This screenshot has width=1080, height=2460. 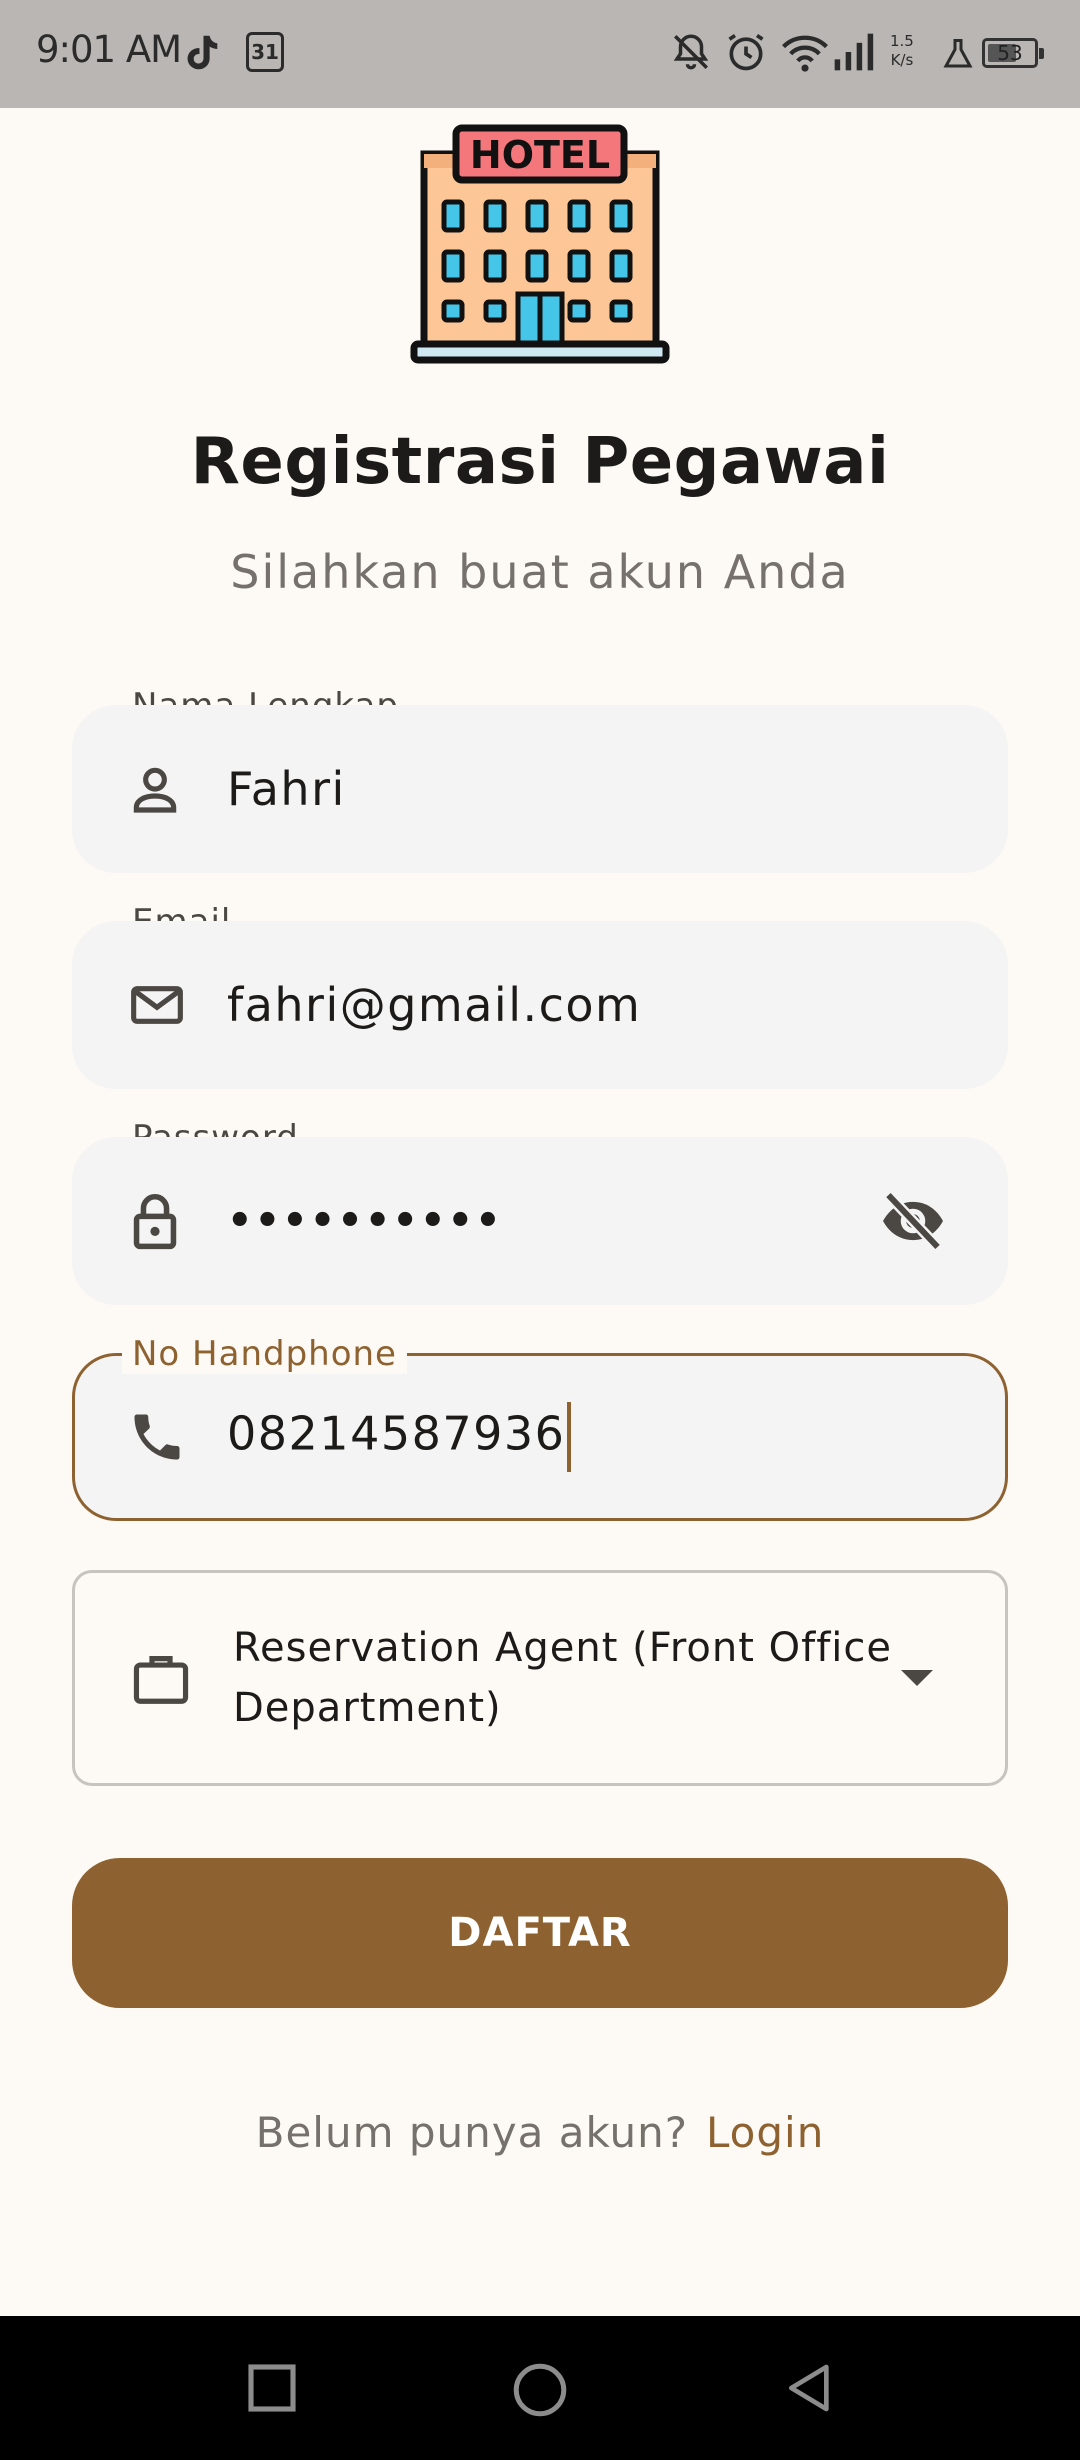 What do you see at coordinates (365, 1221) in the screenshot?
I see `password-value: ••••••••••` at bounding box center [365, 1221].